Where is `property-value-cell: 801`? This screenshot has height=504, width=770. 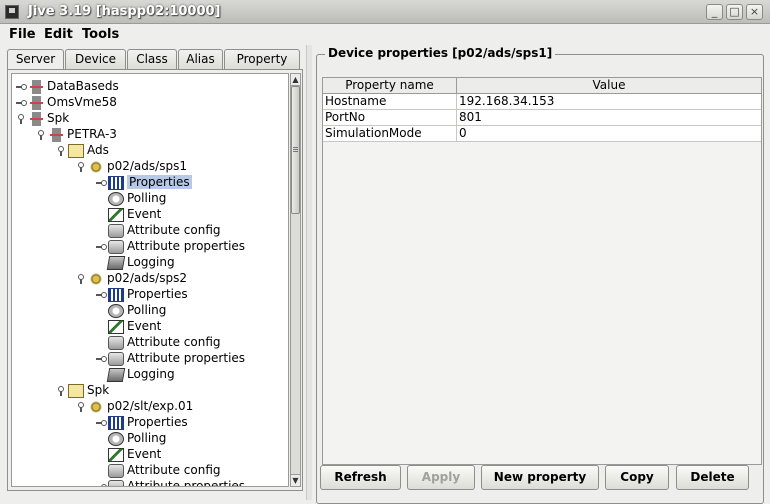 property-value-cell: 801 is located at coordinates (609, 118).